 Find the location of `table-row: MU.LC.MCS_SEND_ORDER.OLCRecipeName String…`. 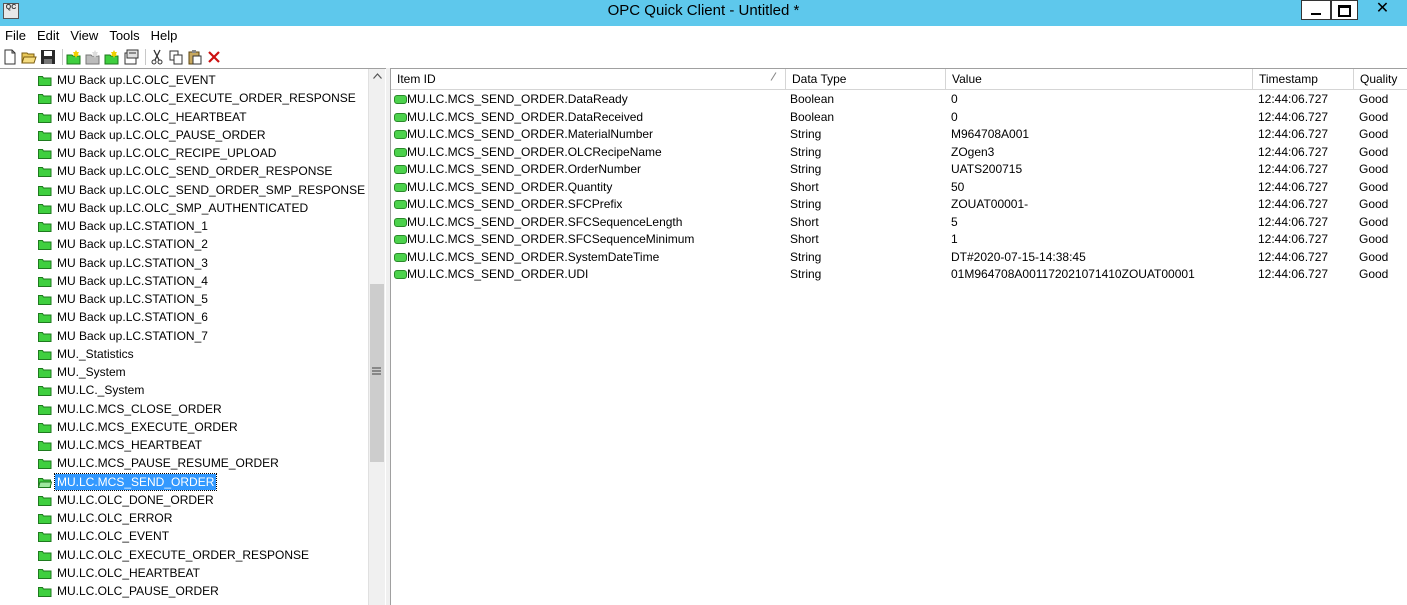

table-row: MU.LC.MCS_SEND_ORDER.OLCRecipeName String… is located at coordinates (899, 153).